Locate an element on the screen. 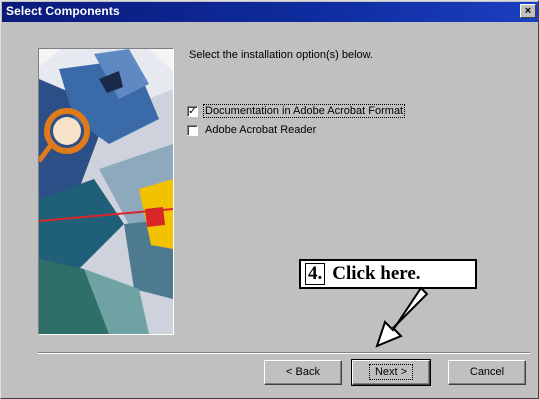 This screenshot has width=539, height=399. next-button: Next > is located at coordinates (391, 372).